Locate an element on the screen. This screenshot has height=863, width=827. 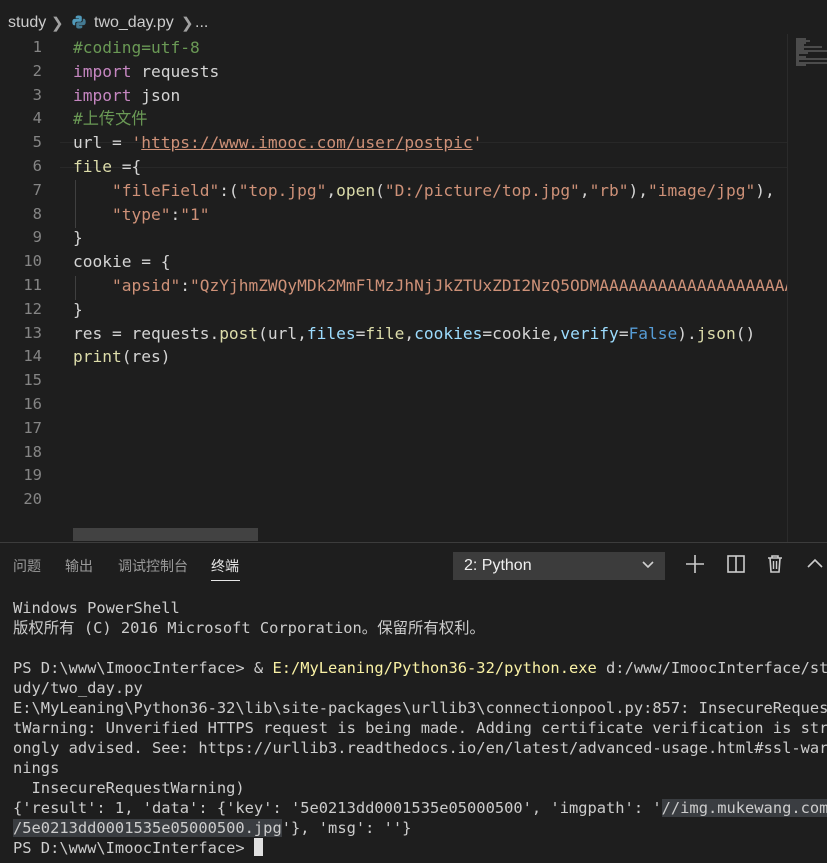
code-token: "image/jpg" is located at coordinates (702, 190).